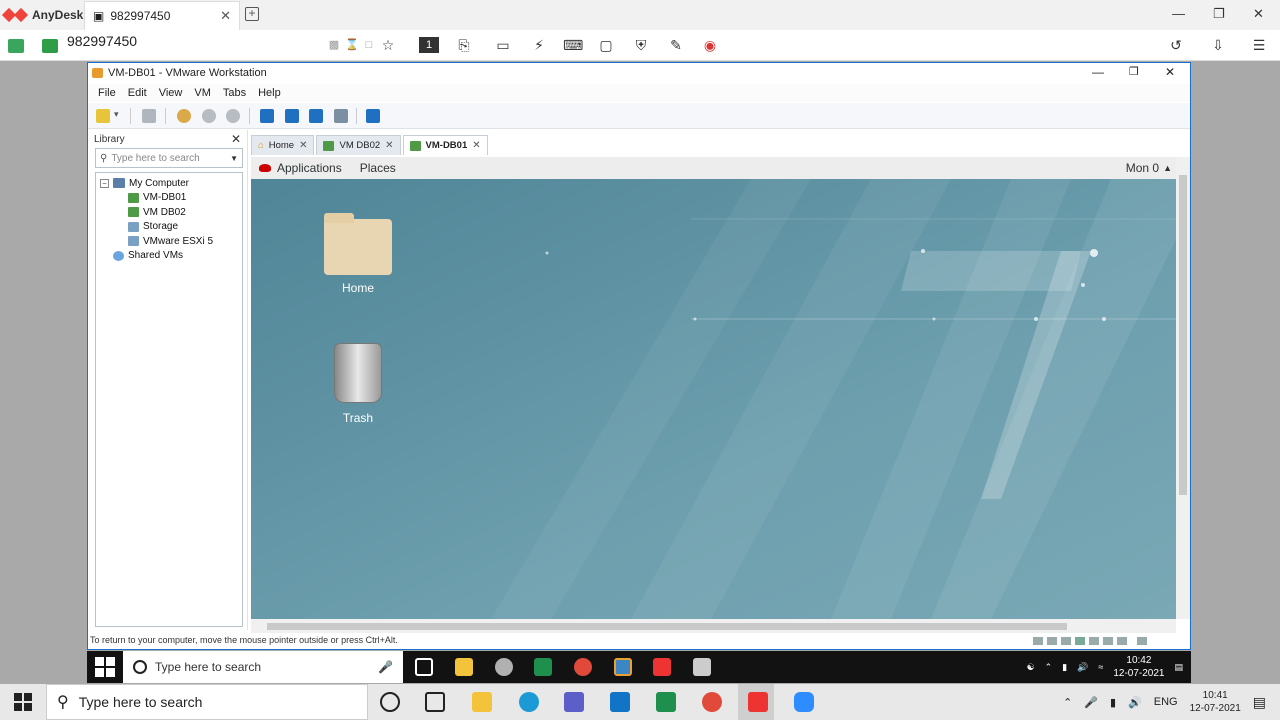 The image size is (1280, 720). I want to click on tree-item-shared-vms: Shared VMs, so click(169, 256).